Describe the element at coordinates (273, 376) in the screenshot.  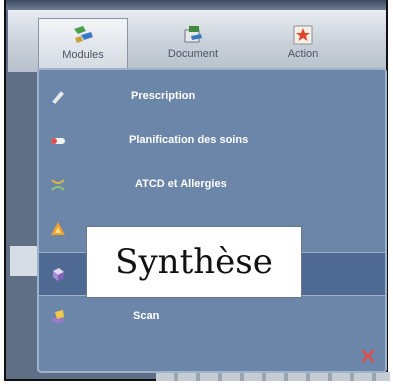
I see `bottom-status-strip` at that location.